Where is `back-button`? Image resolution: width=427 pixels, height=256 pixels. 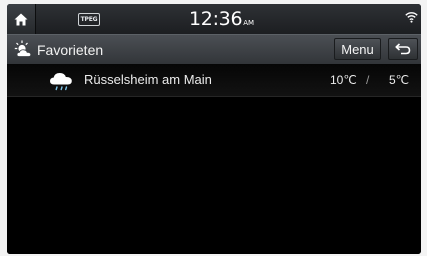 back-button is located at coordinates (403, 49).